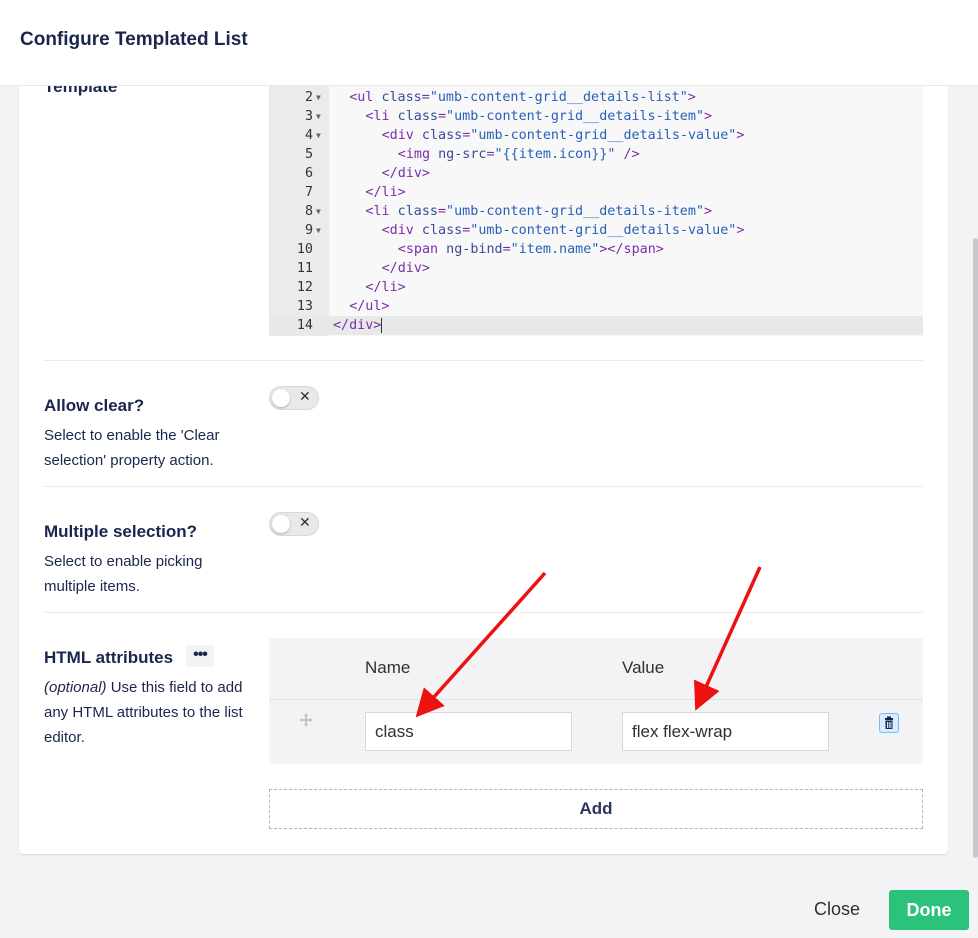  What do you see at coordinates (308, 192) in the screenshot?
I see `line-number: 7` at bounding box center [308, 192].